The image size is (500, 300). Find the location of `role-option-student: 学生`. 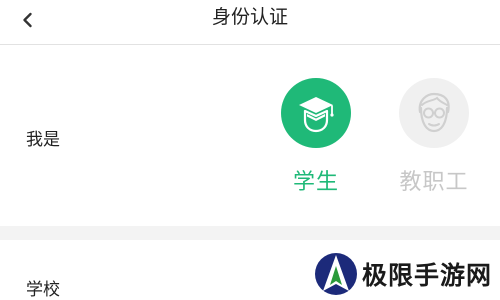

role-option-student: 学生 is located at coordinates (316, 138).